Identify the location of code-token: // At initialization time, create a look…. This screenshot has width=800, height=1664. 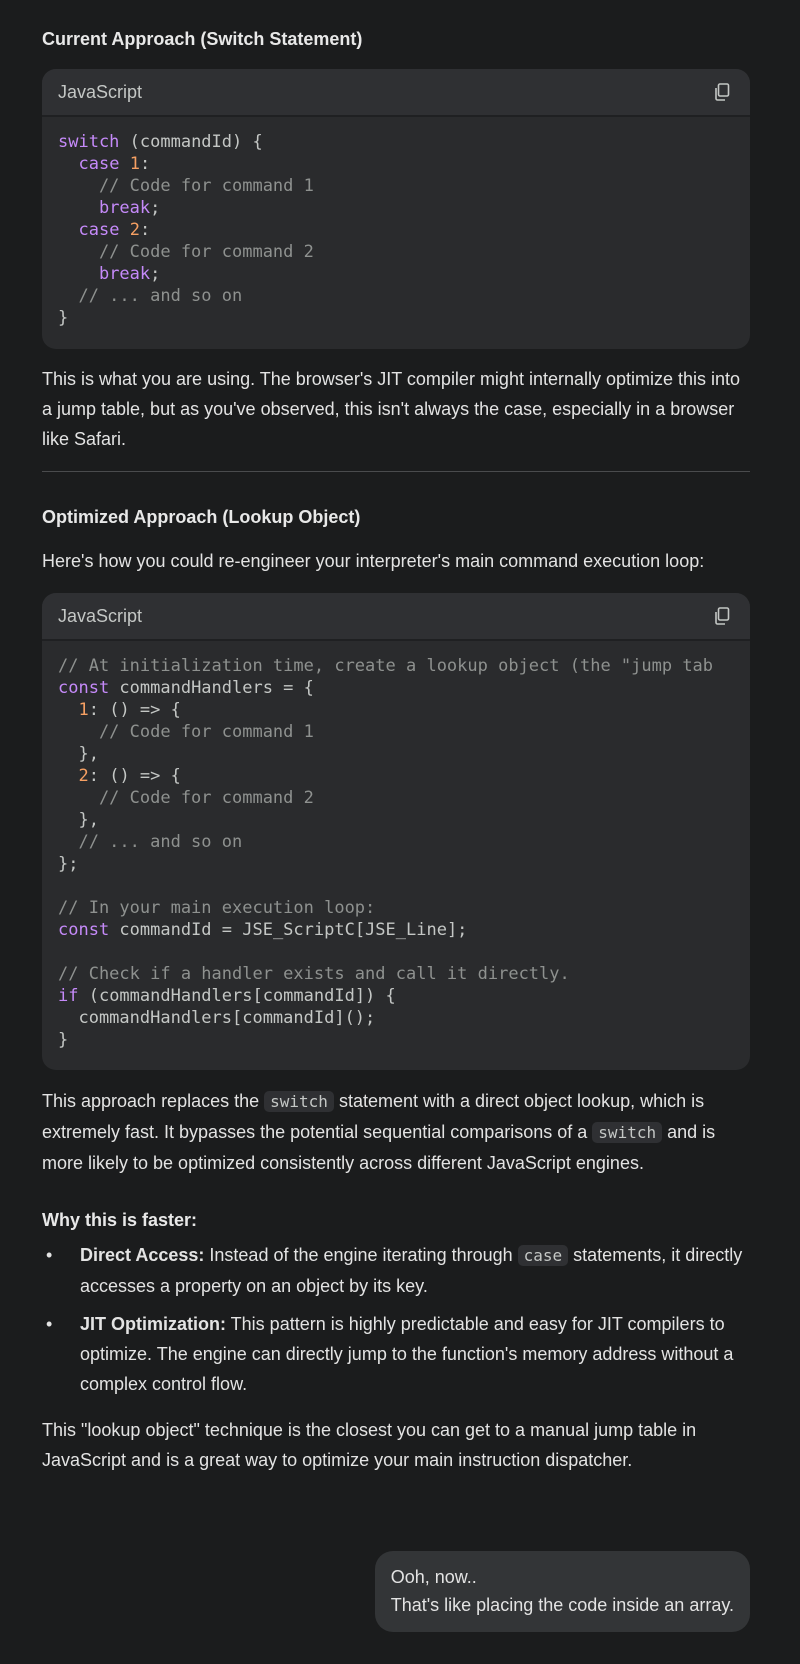
(386, 666).